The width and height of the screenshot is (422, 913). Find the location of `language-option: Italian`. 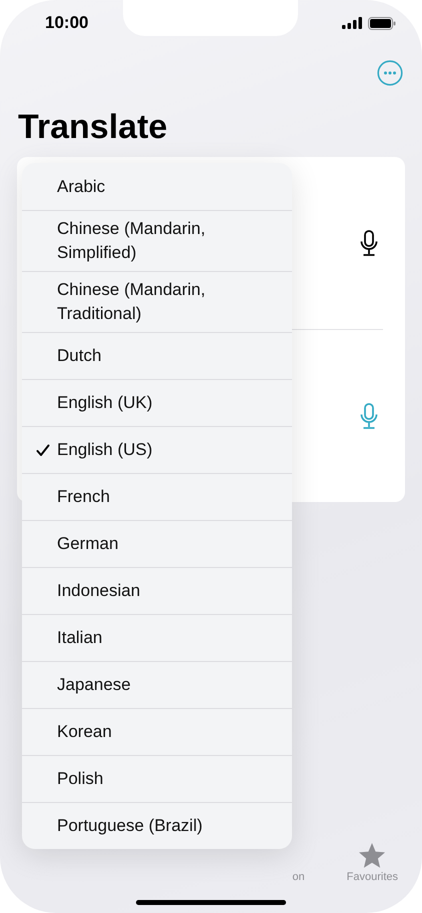

language-option: Italian is located at coordinates (157, 637).